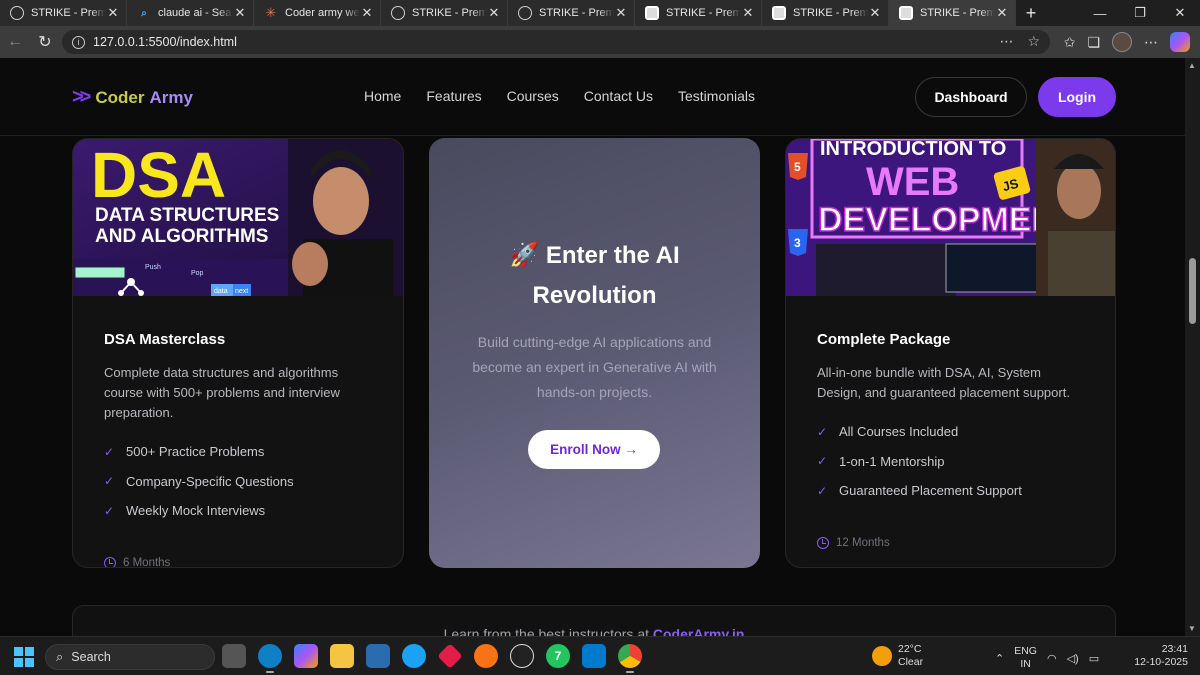 The width and height of the screenshot is (1200, 675). Describe the element at coordinates (1161, 656) in the screenshot. I see `taskbar-clock: 23:41 12-10-2025` at that location.